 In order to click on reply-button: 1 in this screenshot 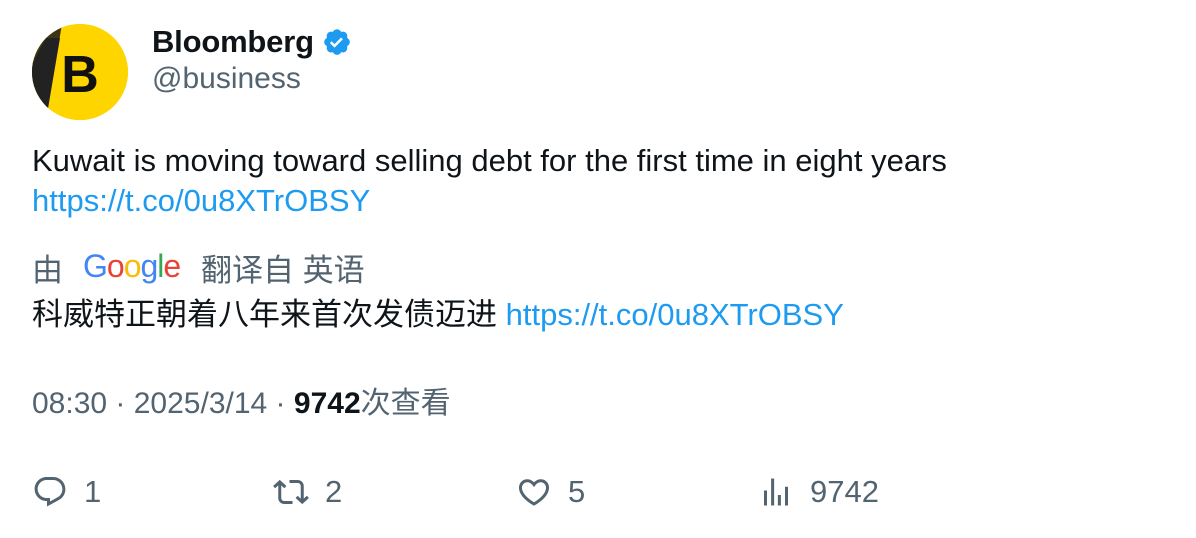, I will do `click(66, 492)`.